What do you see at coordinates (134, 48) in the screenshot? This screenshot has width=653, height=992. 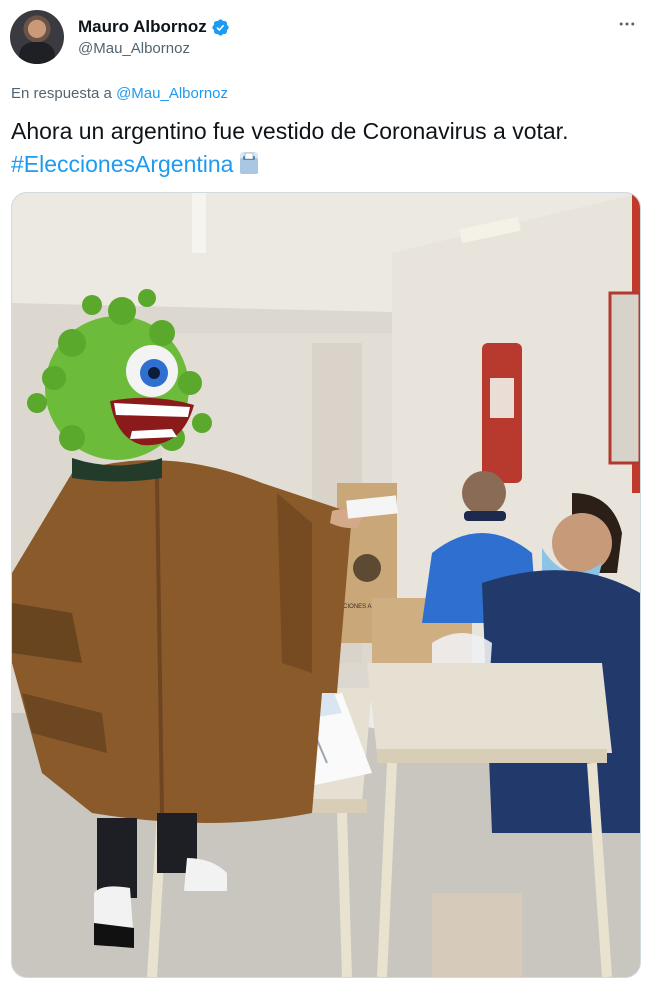 I see `handle: @Mau_Albornoz` at bounding box center [134, 48].